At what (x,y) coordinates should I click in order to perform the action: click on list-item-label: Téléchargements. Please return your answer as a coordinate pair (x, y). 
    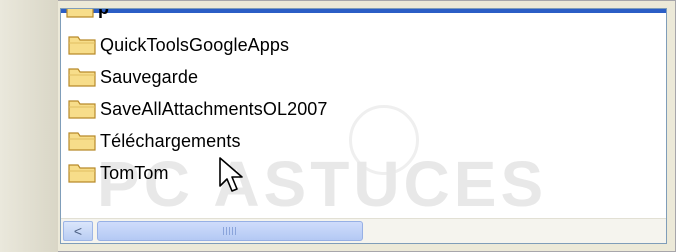
    Looking at the image, I should click on (170, 140).